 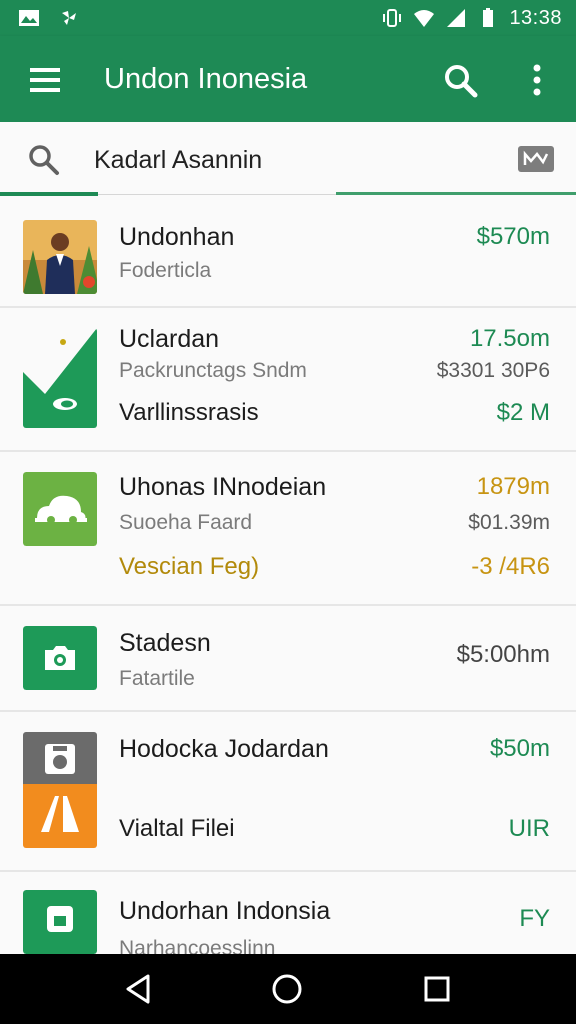 I want to click on search-field-icon, so click(x=44, y=160).